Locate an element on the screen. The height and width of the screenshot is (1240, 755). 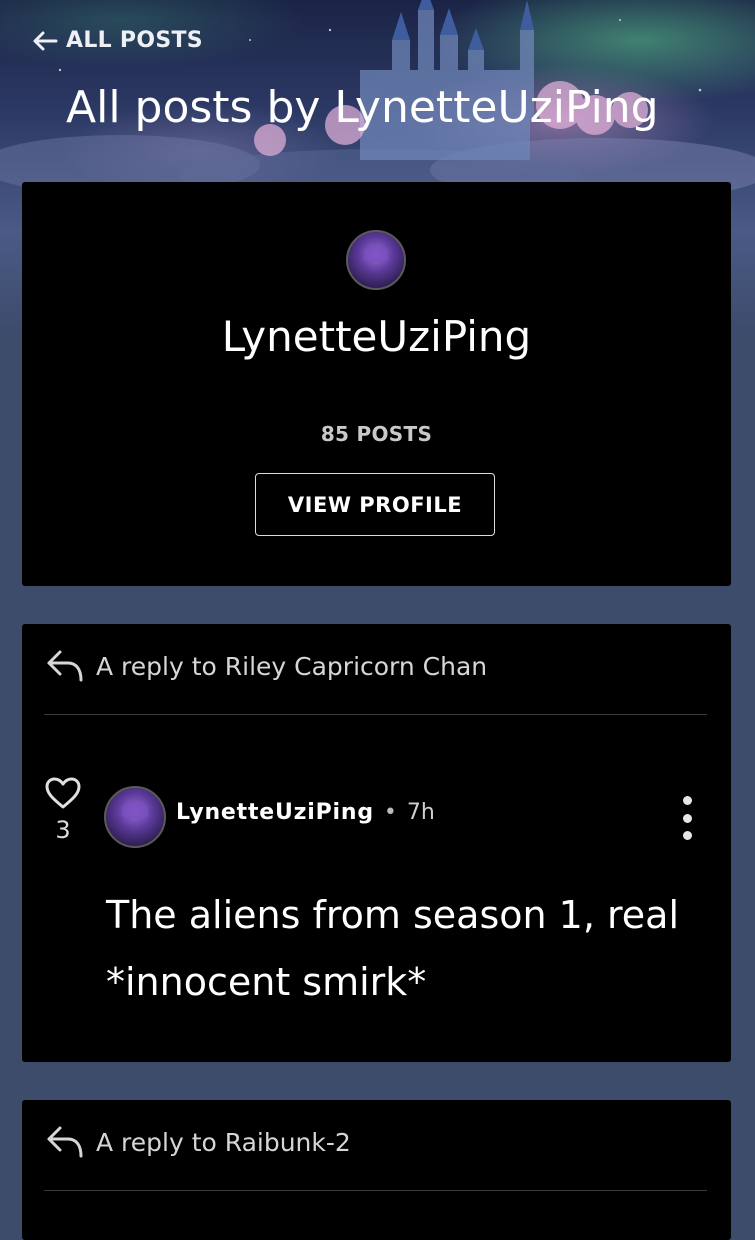
post-meta: LynetteUziPing • 7h is located at coordinates (305, 812).